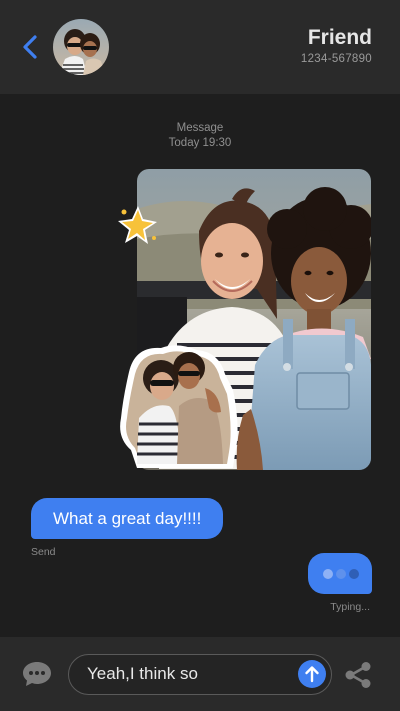 This screenshot has height=711, width=400. What do you see at coordinates (81, 47) in the screenshot?
I see `avatar` at bounding box center [81, 47].